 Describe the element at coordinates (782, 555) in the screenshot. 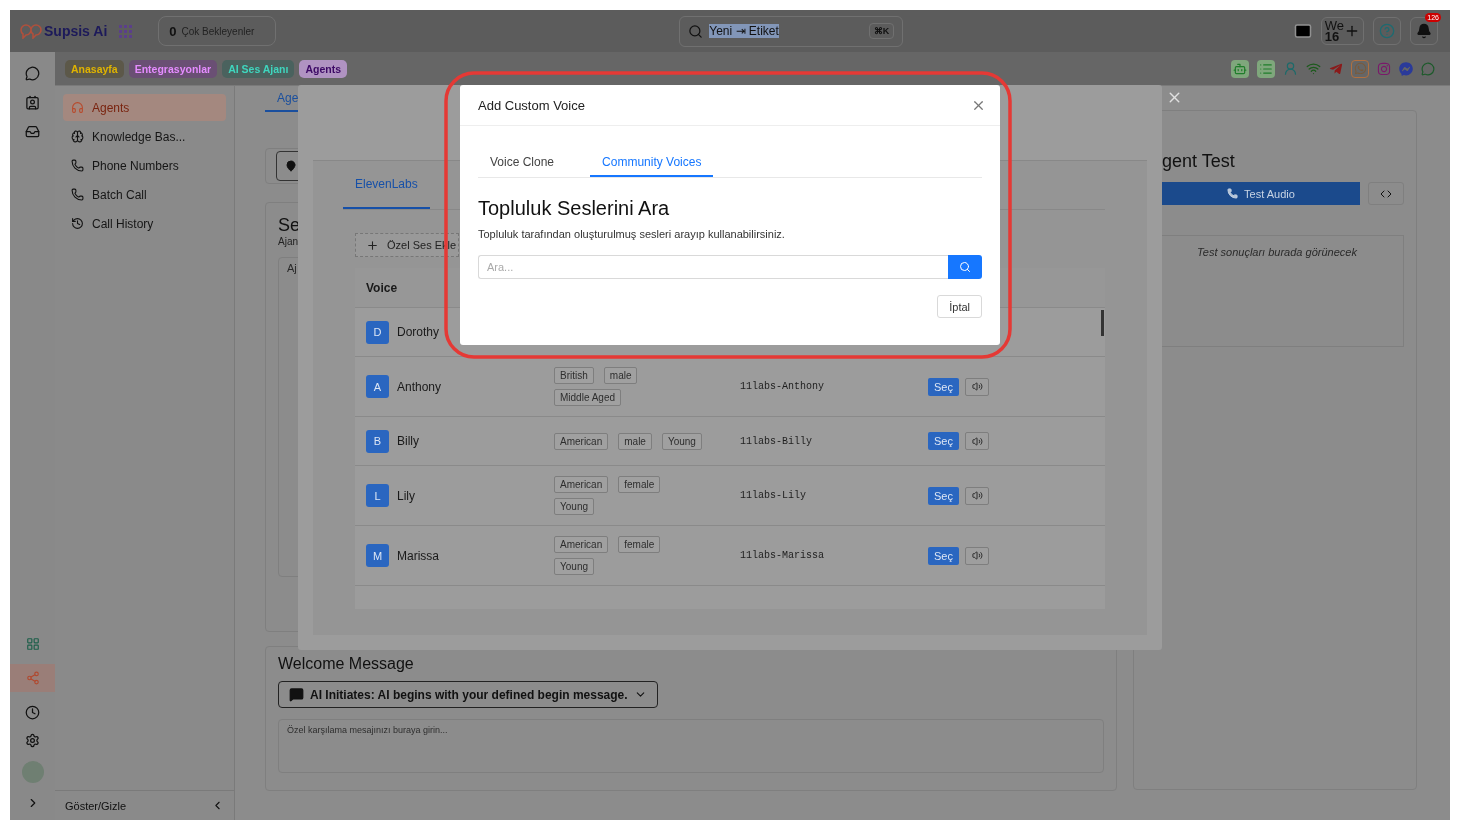

I see `voice-id: 11labs-Marissa` at that location.